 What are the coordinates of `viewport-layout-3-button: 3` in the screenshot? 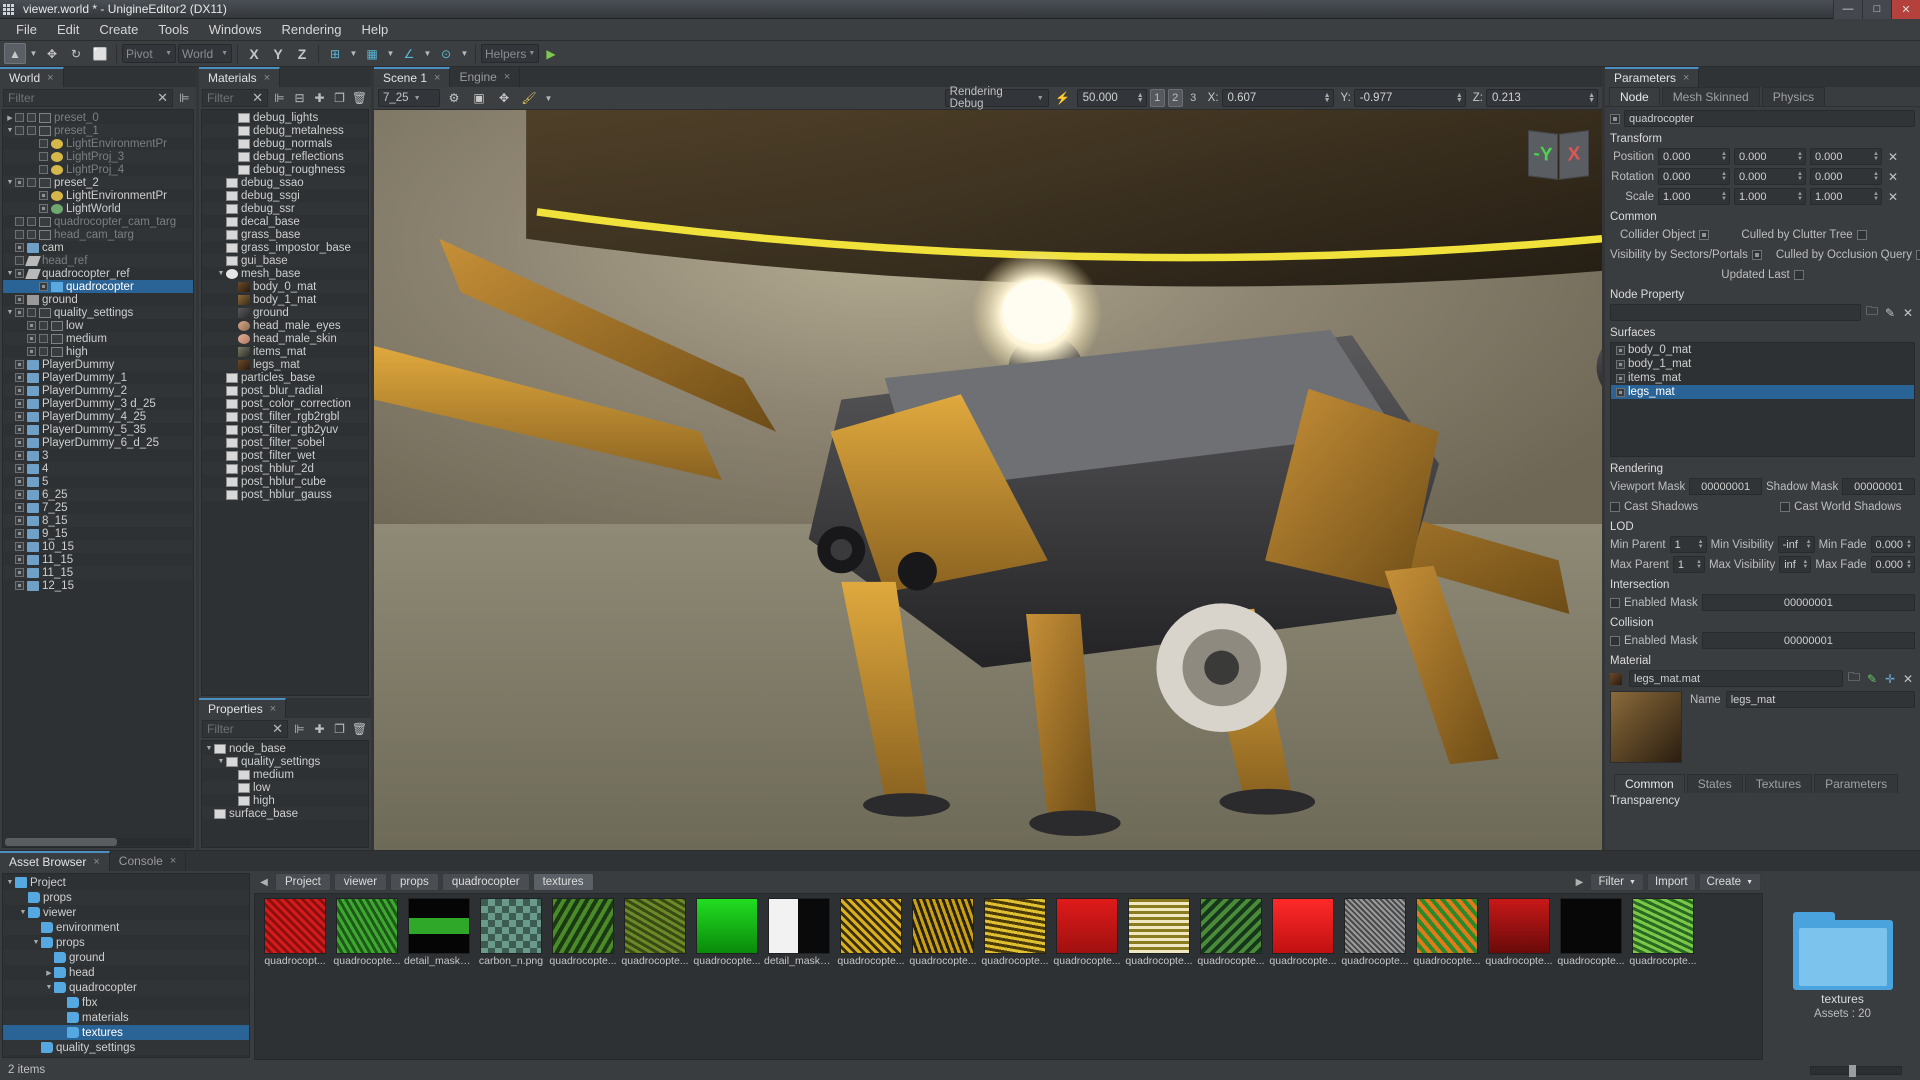 It's located at (1193, 98).